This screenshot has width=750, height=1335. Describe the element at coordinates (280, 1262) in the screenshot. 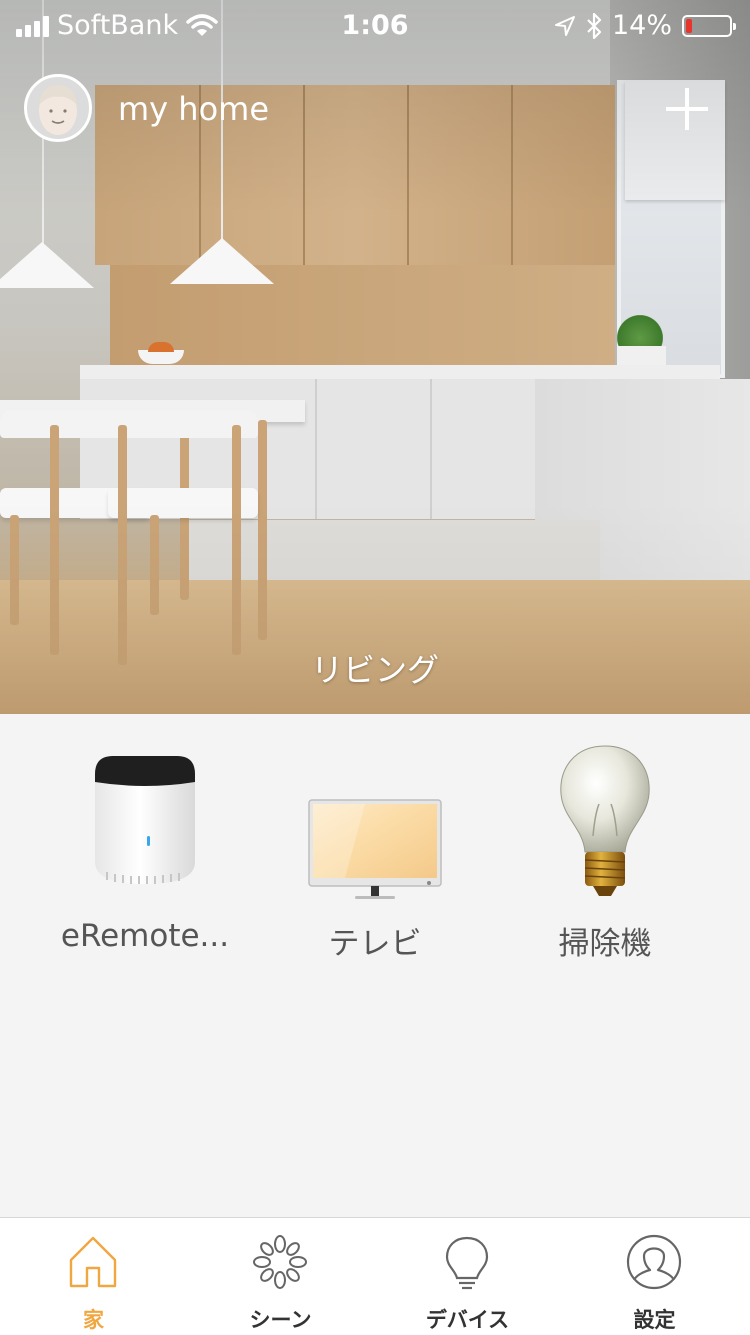

I see `scene-icon` at that location.